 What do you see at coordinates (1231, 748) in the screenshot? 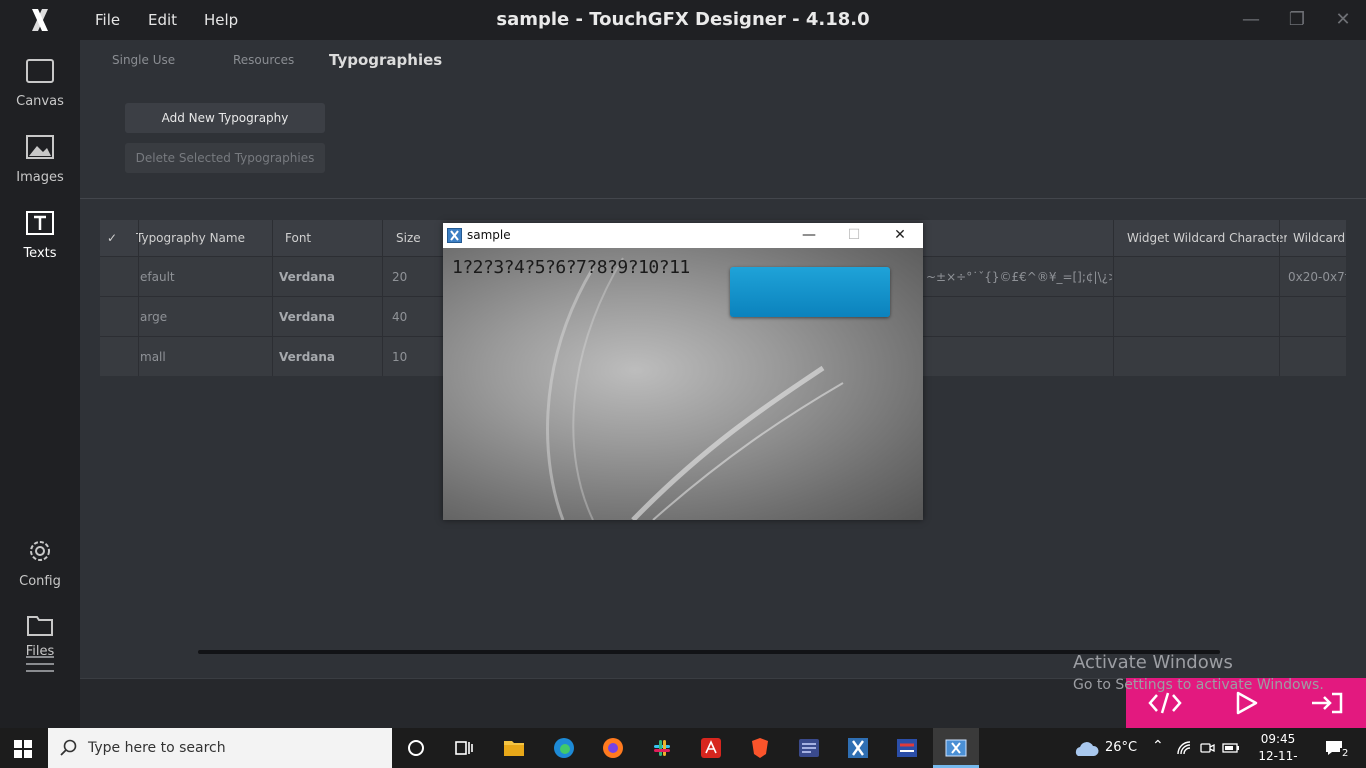
I see `battery-icon` at bounding box center [1231, 748].